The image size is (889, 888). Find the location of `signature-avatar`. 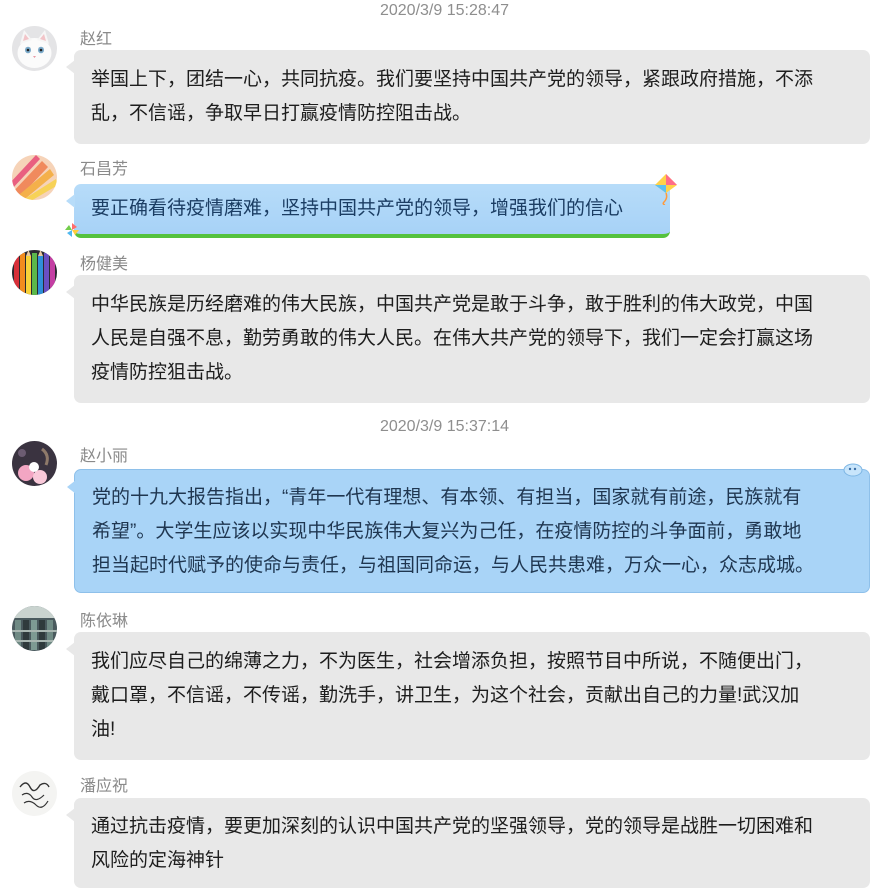

signature-avatar is located at coordinates (34, 793).